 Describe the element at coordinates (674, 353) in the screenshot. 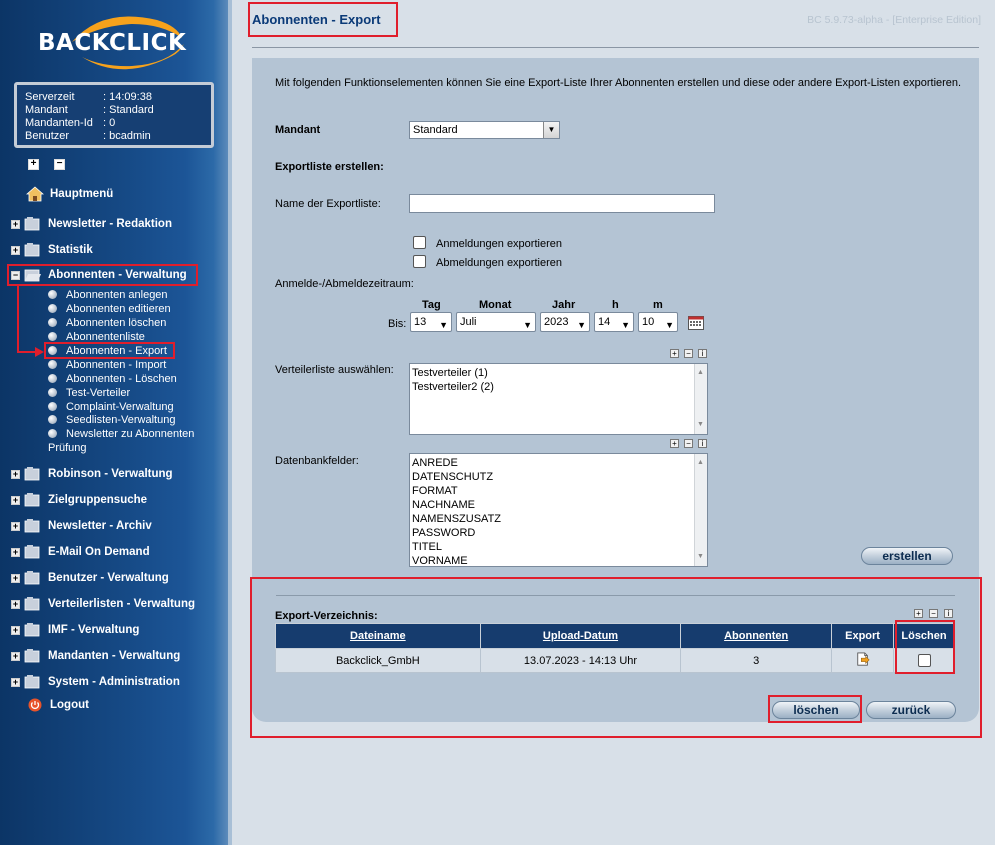

I see `verteiler-expand-icon: +` at that location.